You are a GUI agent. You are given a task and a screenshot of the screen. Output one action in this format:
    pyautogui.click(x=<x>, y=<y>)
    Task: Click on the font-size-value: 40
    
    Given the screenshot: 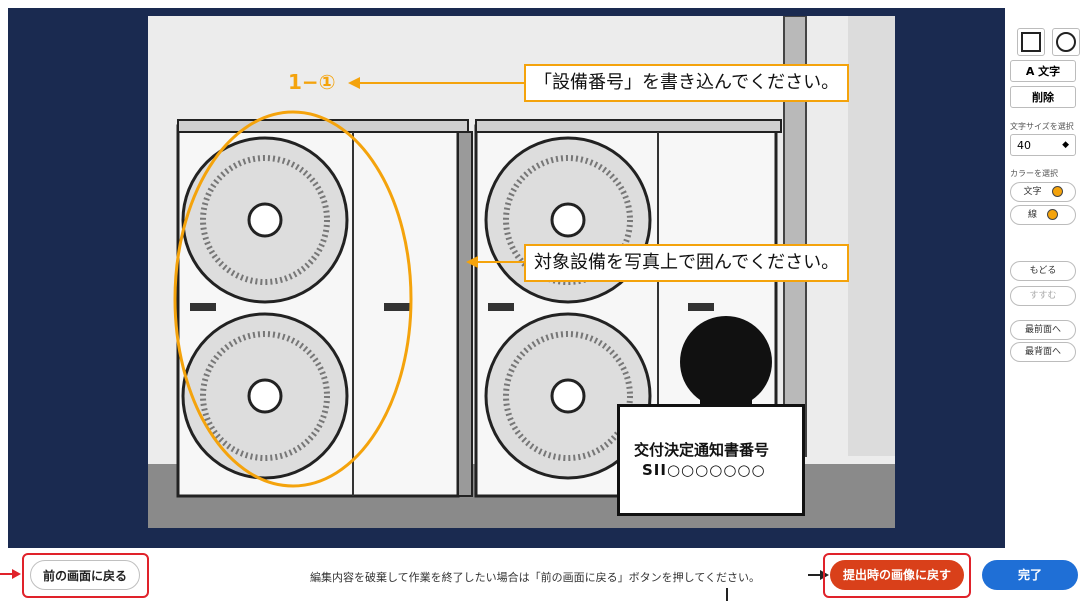 What is the action you would take?
    pyautogui.click(x=1024, y=145)
    